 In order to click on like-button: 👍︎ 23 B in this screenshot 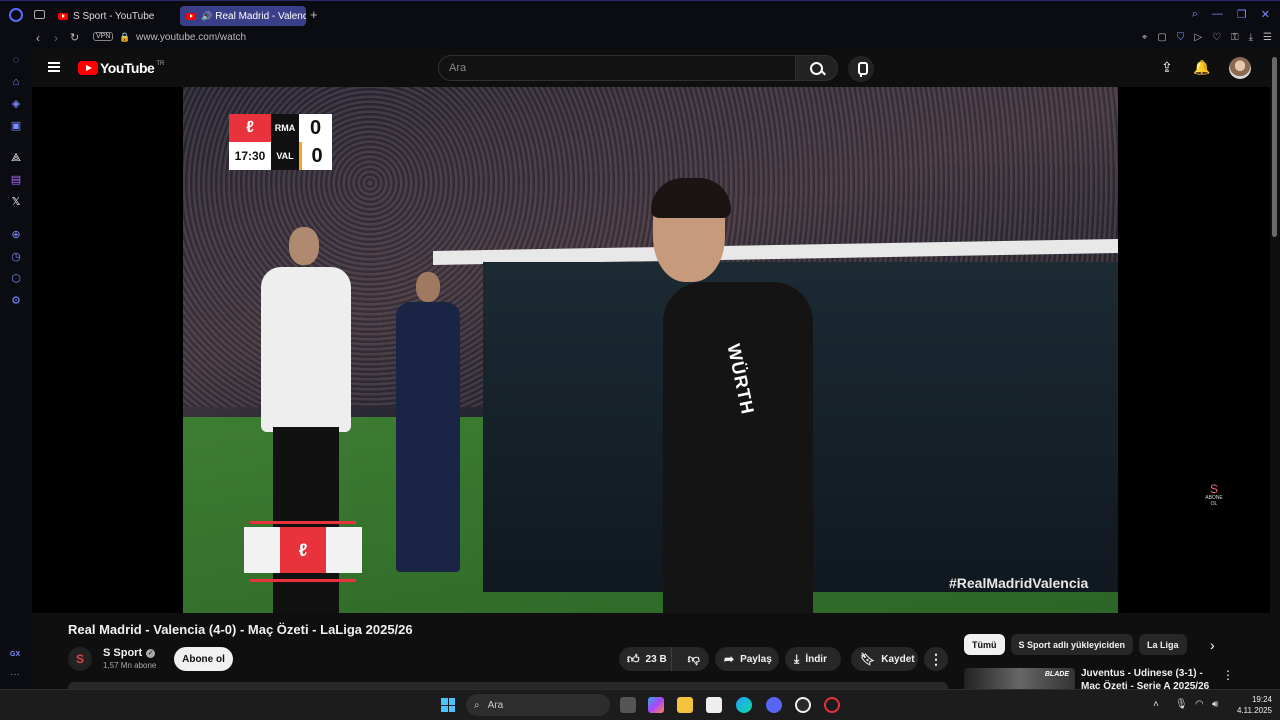, I will do `click(646, 659)`.